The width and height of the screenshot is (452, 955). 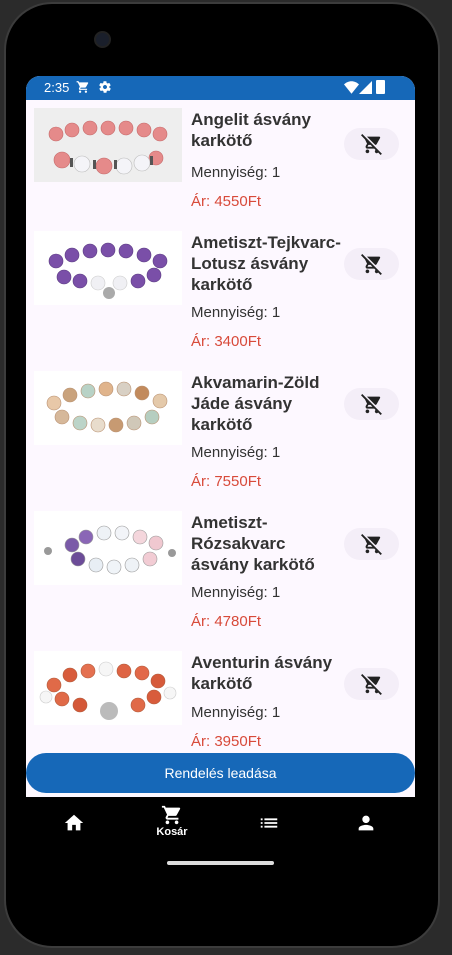 What do you see at coordinates (226, 741) in the screenshot?
I see `product-price: Ár: 3950Ft` at bounding box center [226, 741].